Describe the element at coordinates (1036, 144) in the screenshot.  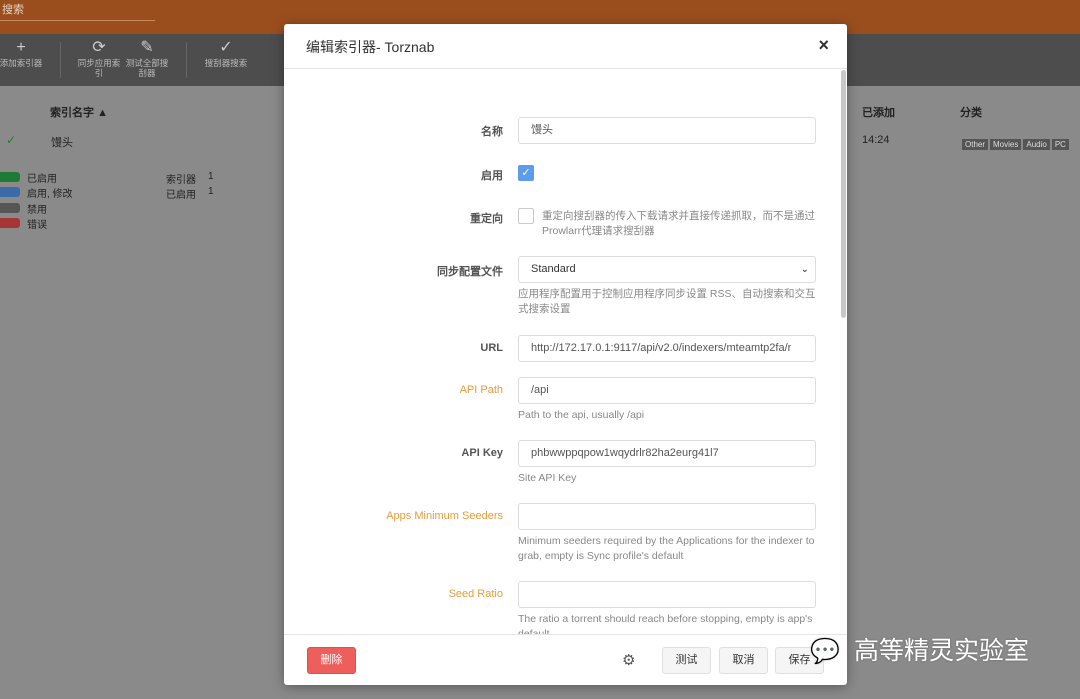
I see `tag: Audio` at that location.